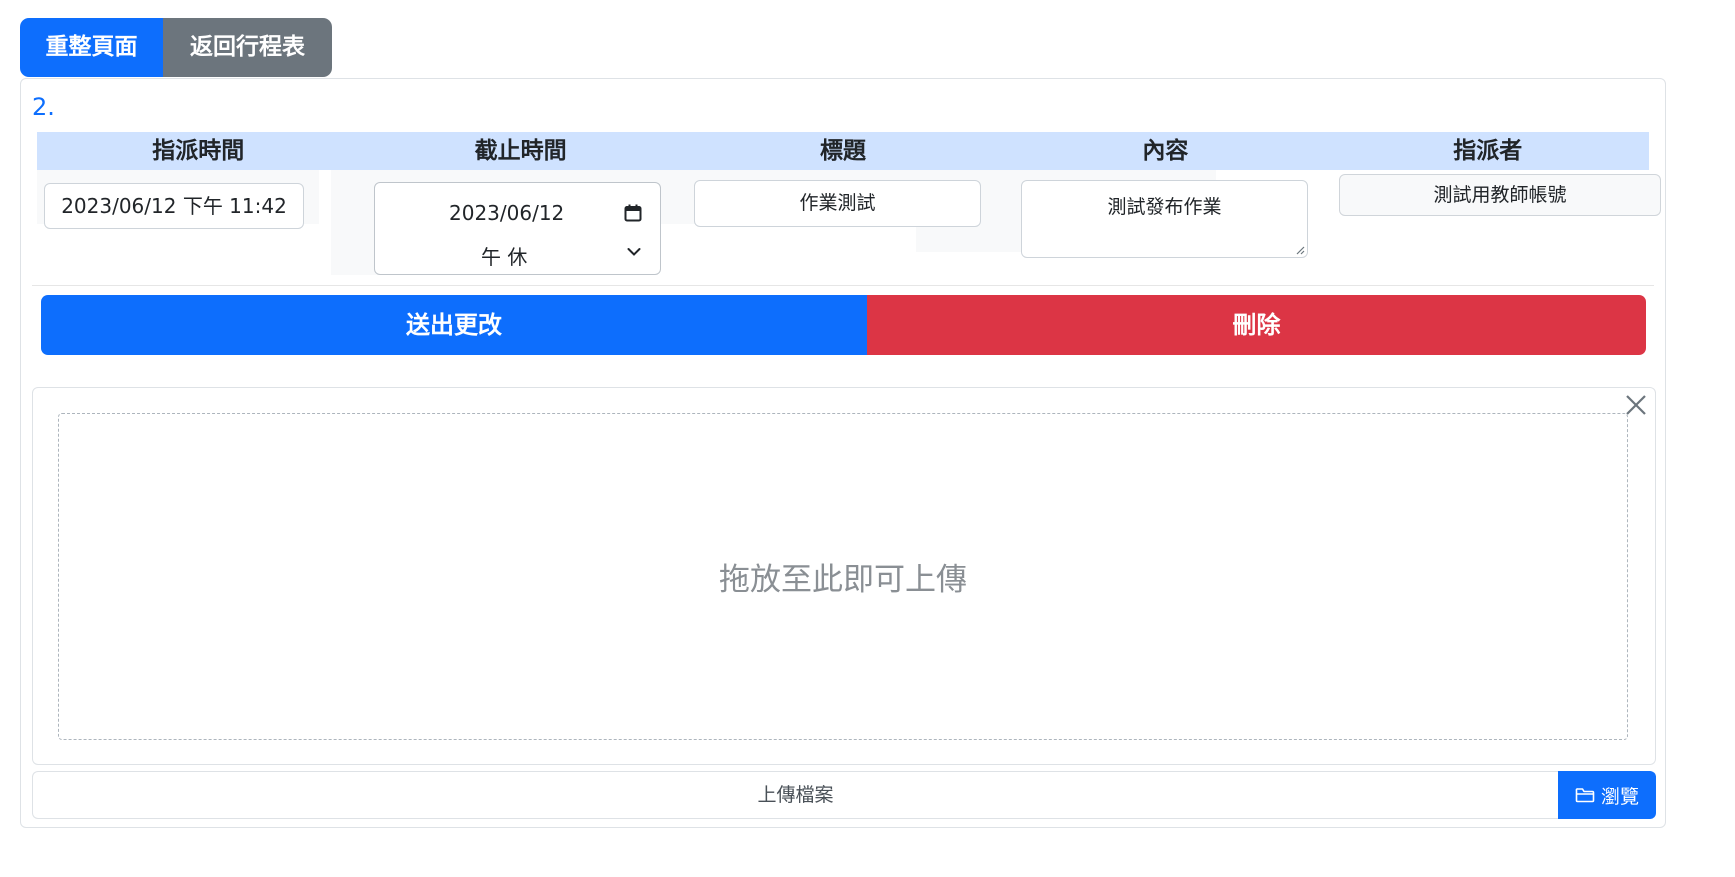  I want to click on action-button-group: 送出更改 刪除, so click(843, 325).